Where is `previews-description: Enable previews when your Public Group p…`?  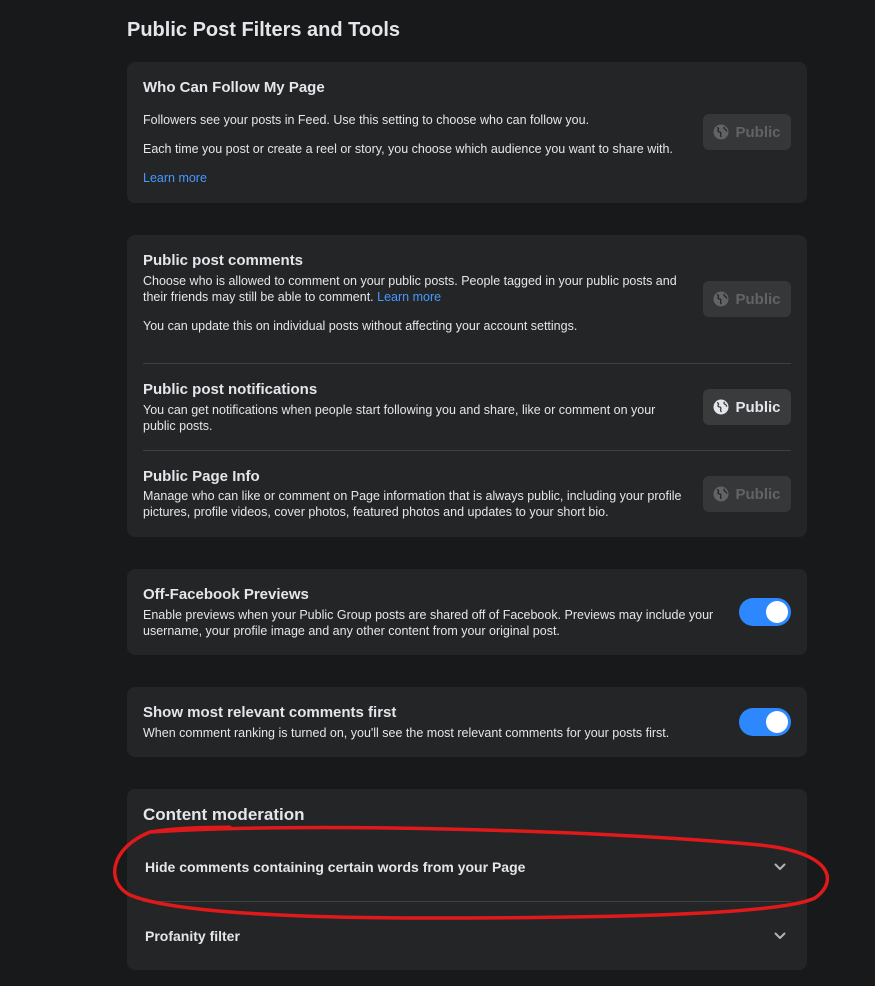 previews-description: Enable previews when your Public Group p… is located at coordinates (428, 623).